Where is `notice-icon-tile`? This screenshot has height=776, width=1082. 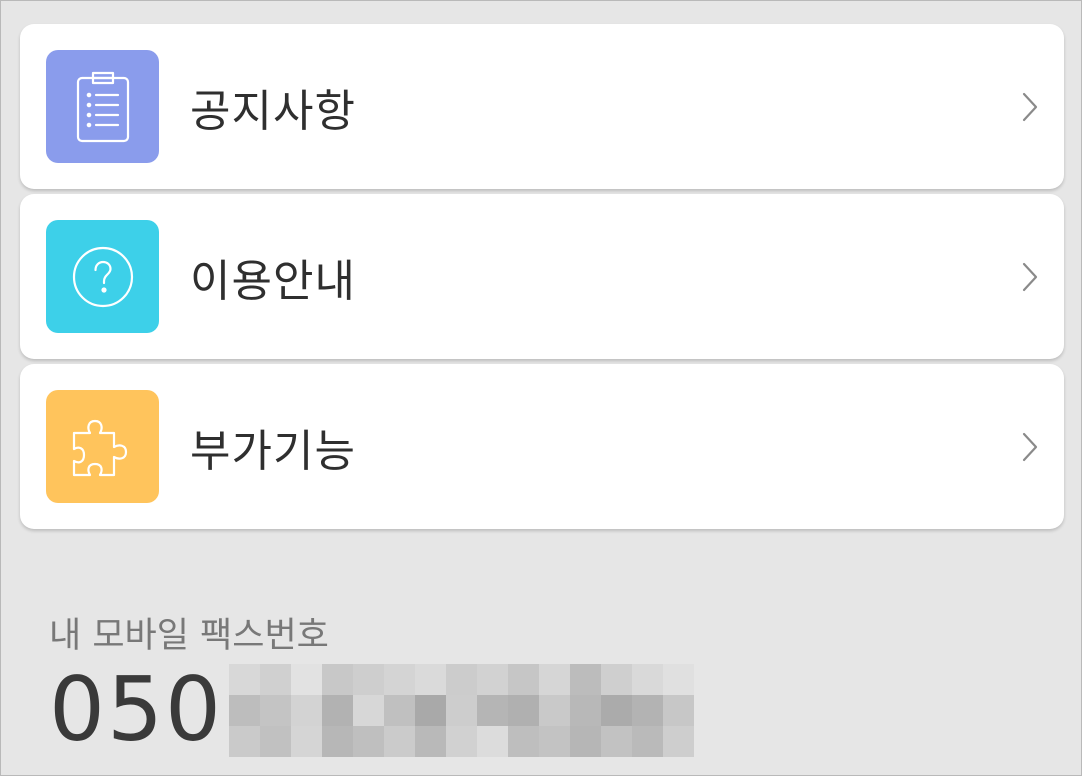
notice-icon-tile is located at coordinates (102, 106).